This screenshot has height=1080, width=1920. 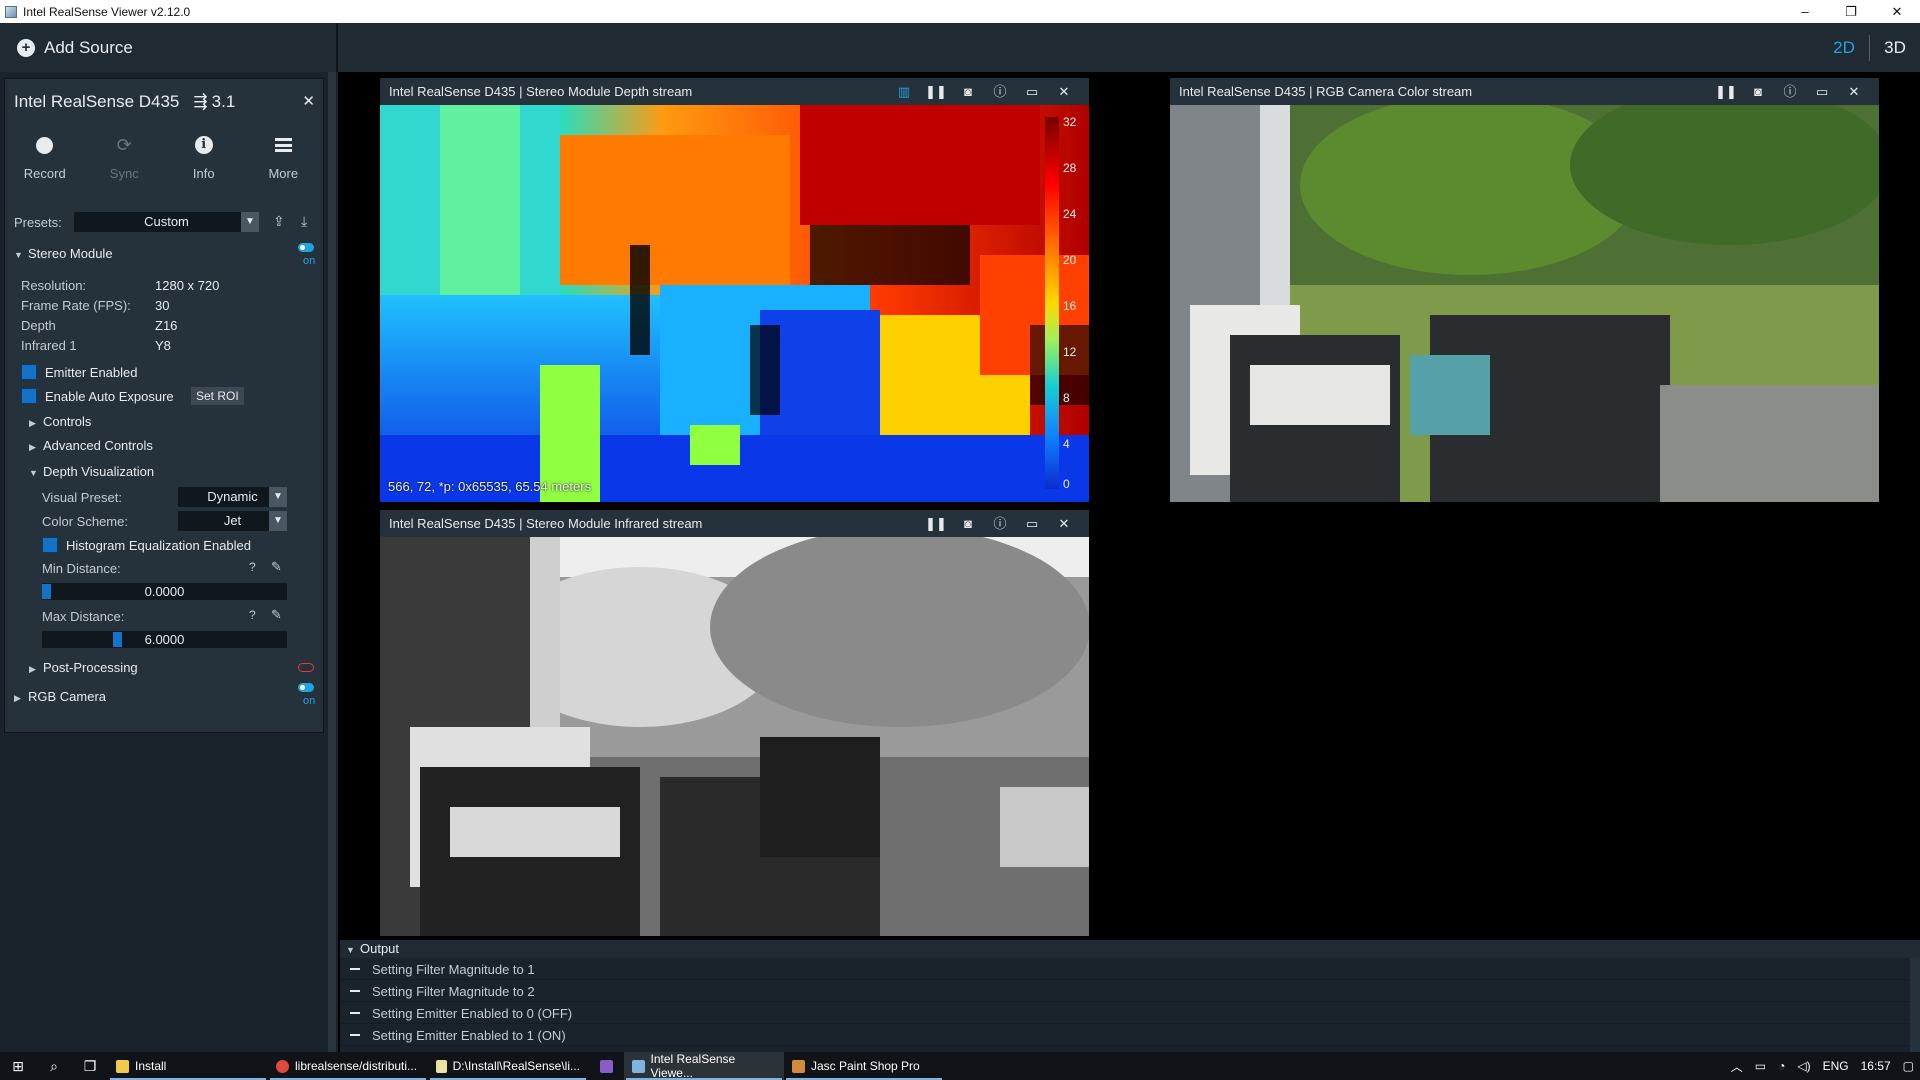 I want to click on emitter-enabled-checkbox, so click(x=29, y=372).